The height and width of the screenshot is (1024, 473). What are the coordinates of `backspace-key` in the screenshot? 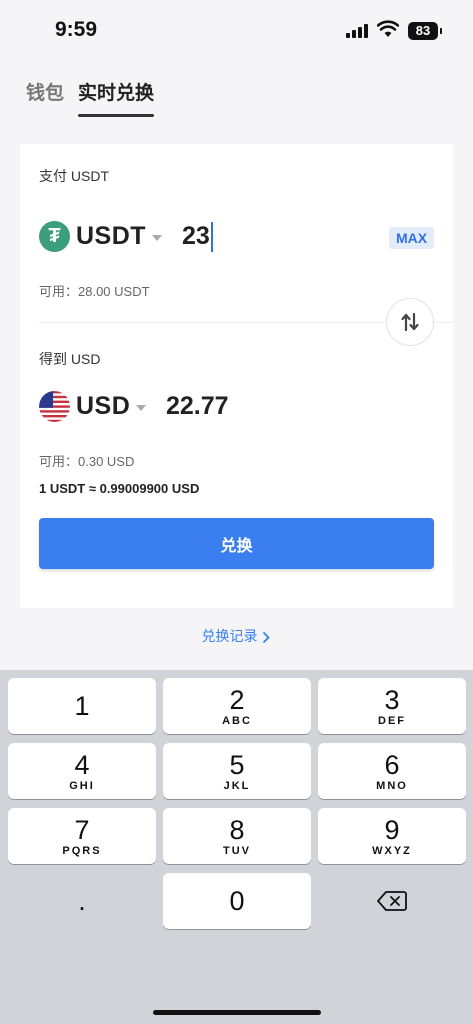 It's located at (392, 901).